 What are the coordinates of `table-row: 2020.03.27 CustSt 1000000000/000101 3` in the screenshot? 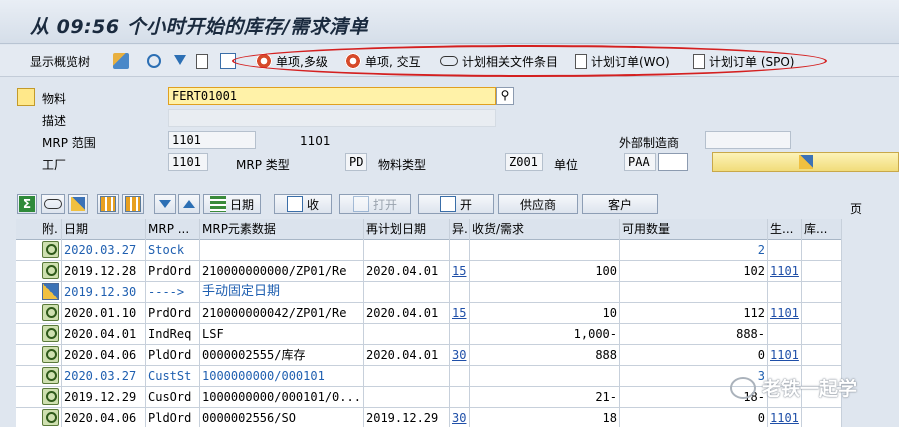 It's located at (429, 376).